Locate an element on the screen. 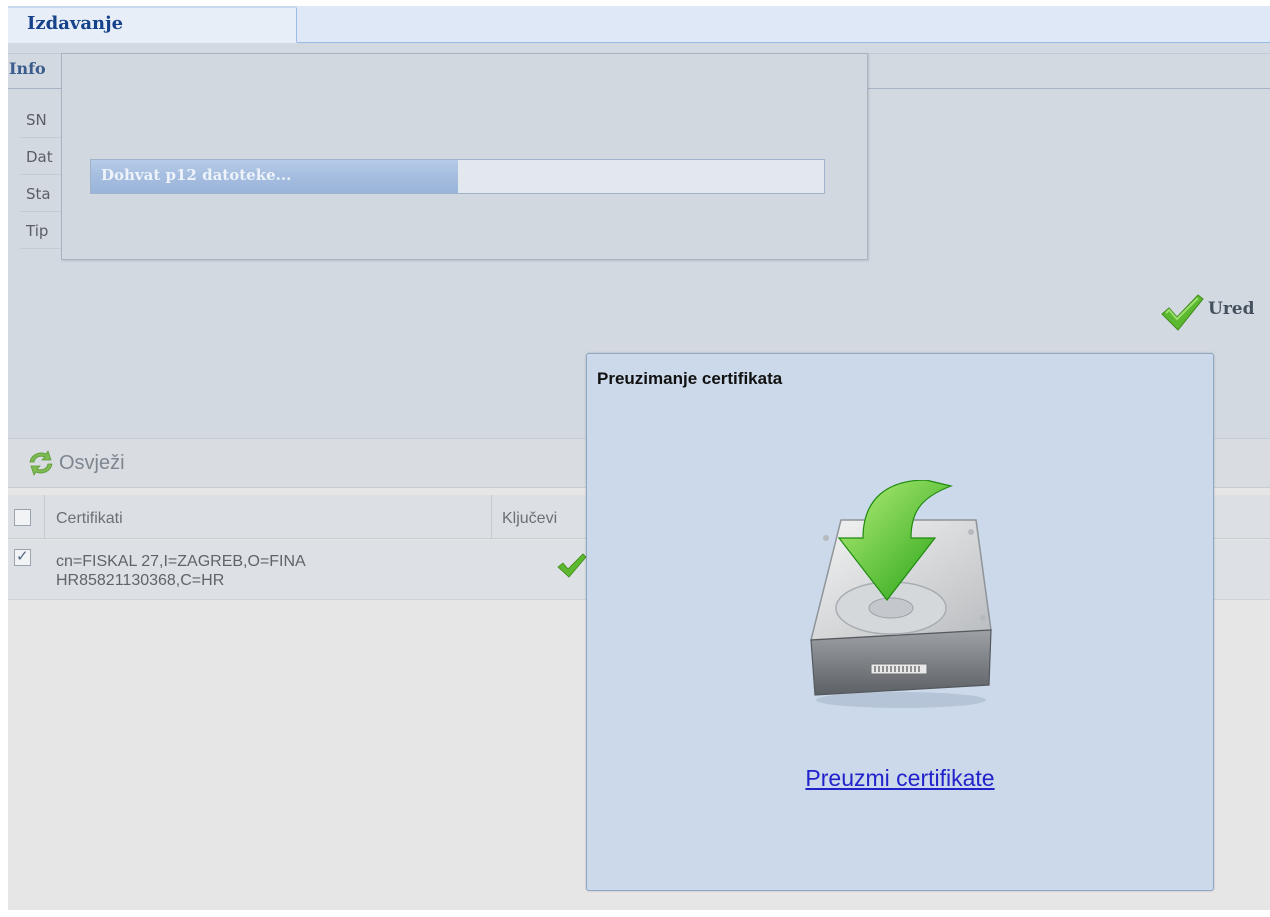  info-panel-title: Info is located at coordinates (27, 68).